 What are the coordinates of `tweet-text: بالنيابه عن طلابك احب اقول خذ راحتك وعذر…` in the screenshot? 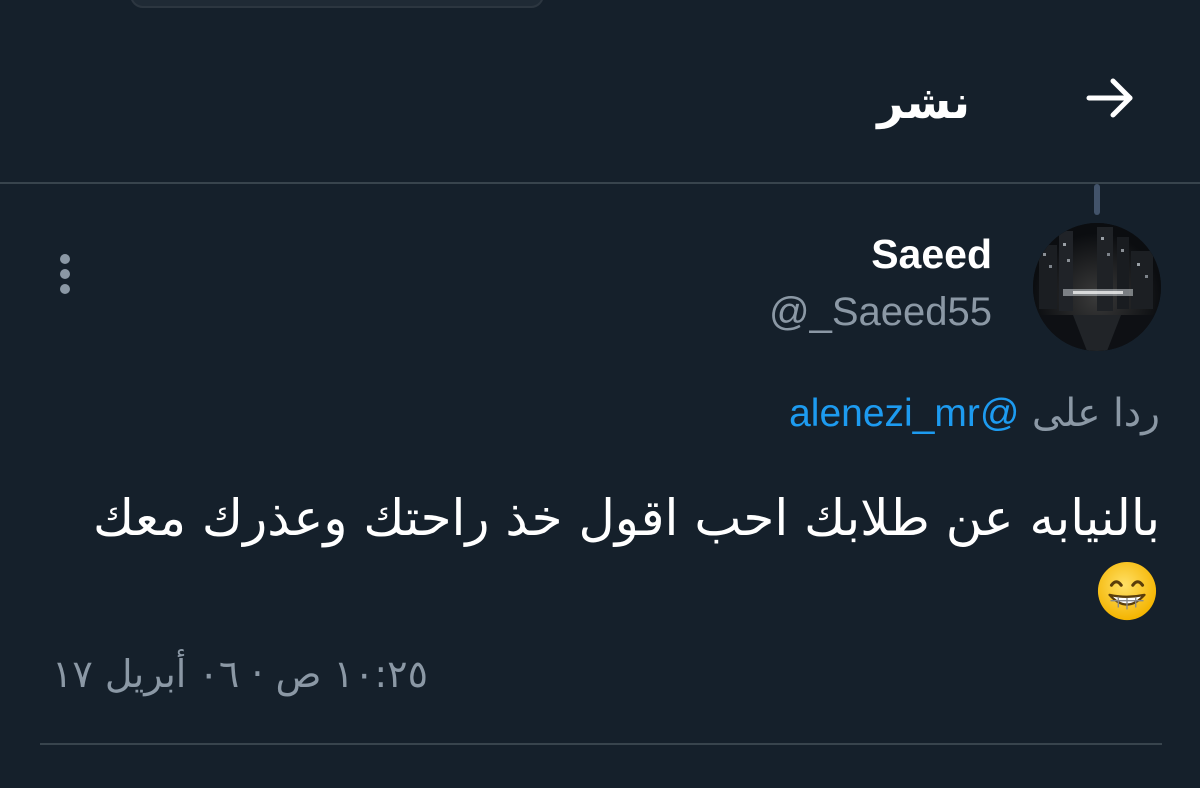 It's located at (626, 518).